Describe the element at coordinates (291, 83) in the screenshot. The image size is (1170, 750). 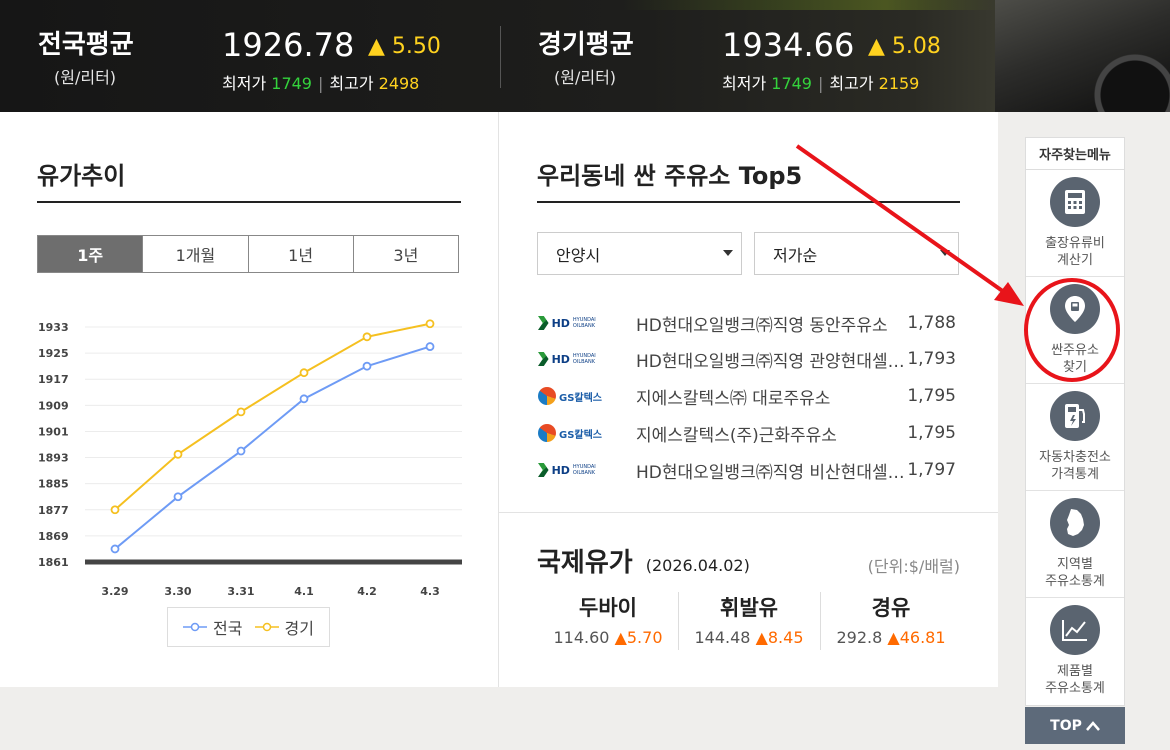
I see `national-min-value: 1749` at that location.